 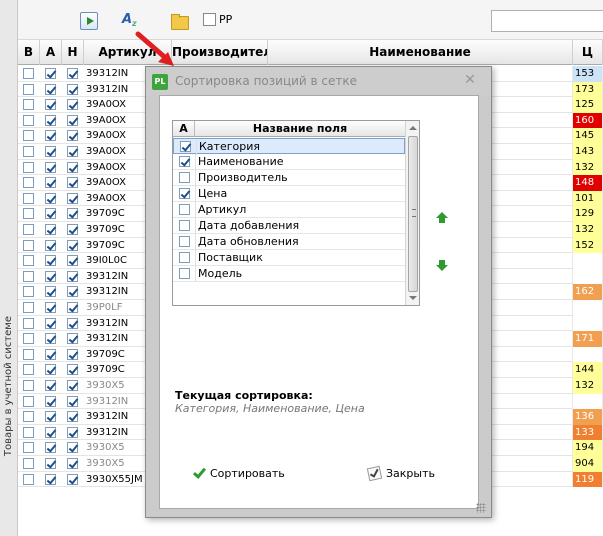 I want to click on scroll-down-icon, so click(x=413, y=298).